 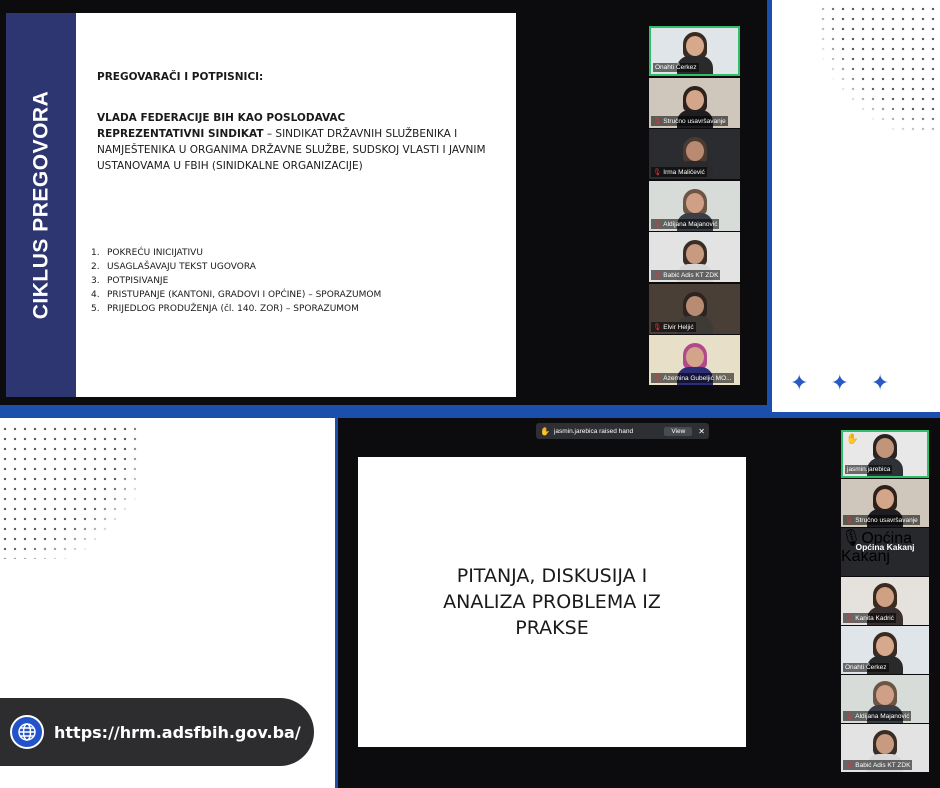 What do you see at coordinates (155, 253) in the screenshot?
I see `step-text: POKREĆU INICIJATIVU` at bounding box center [155, 253].